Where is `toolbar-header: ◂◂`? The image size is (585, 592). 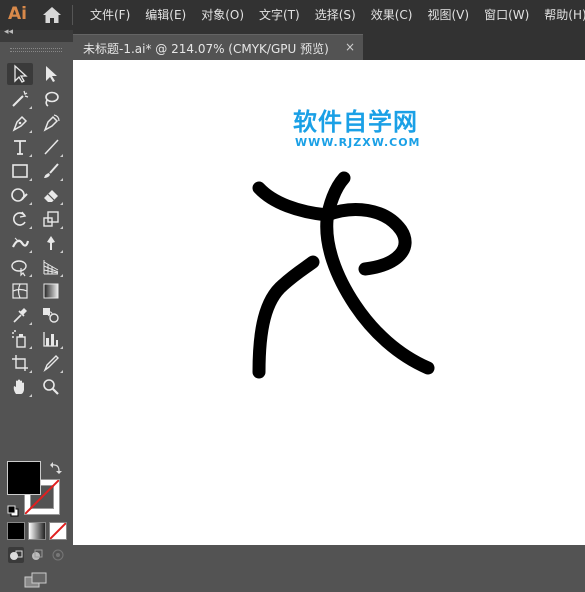
toolbar-header: ◂◂ is located at coordinates (36, 34).